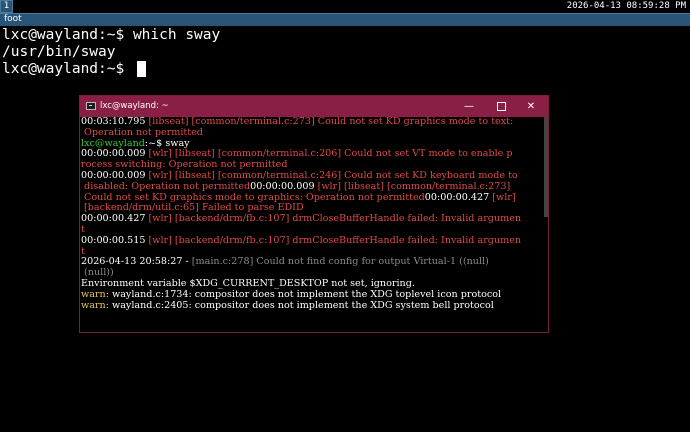 Image resolution: width=690 pixels, height=432 pixels. I want to click on console-line: lxc@wayland:~$ sway, so click(314, 144).